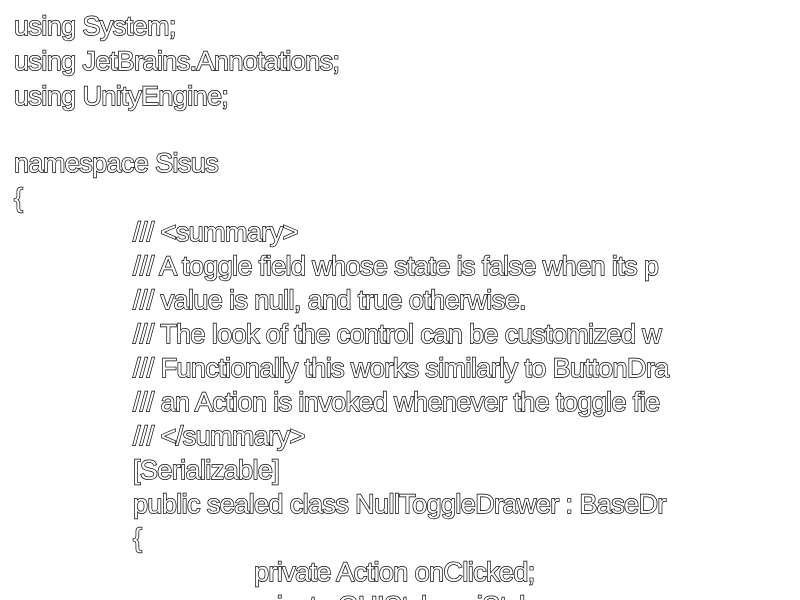  Describe the element at coordinates (95, 25) in the screenshot. I see `code-line-using-system: using System;` at that location.